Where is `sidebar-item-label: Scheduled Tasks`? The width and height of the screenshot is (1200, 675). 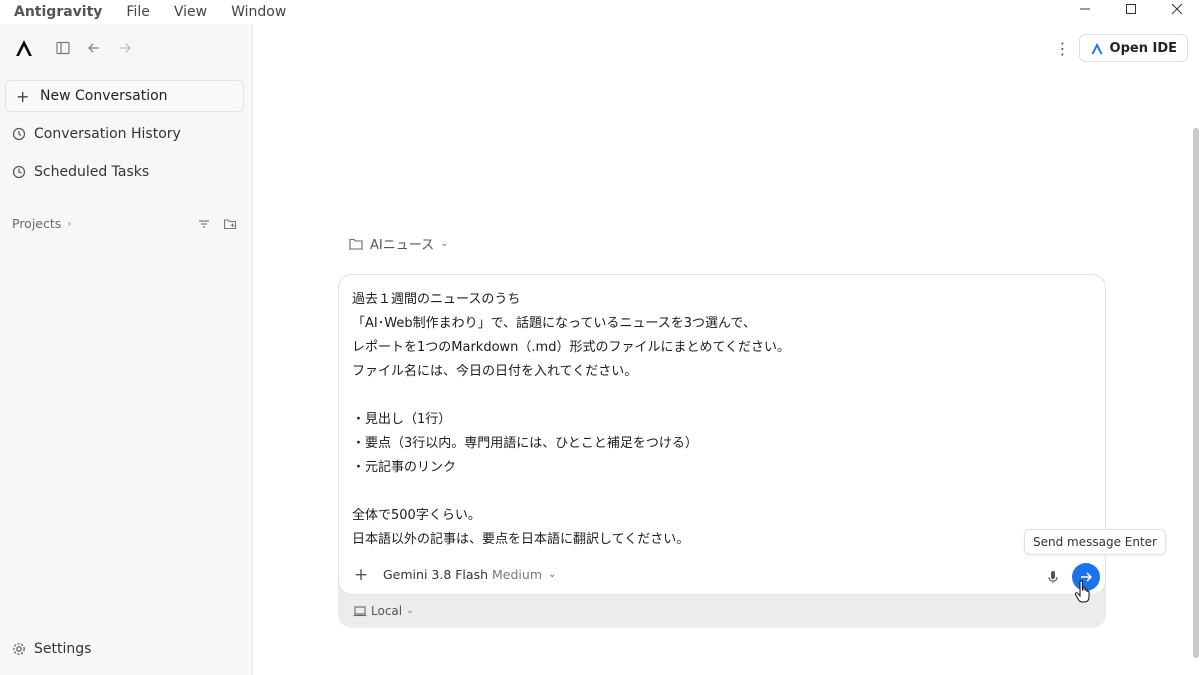
sidebar-item-label: Scheduled Tasks is located at coordinates (92, 172).